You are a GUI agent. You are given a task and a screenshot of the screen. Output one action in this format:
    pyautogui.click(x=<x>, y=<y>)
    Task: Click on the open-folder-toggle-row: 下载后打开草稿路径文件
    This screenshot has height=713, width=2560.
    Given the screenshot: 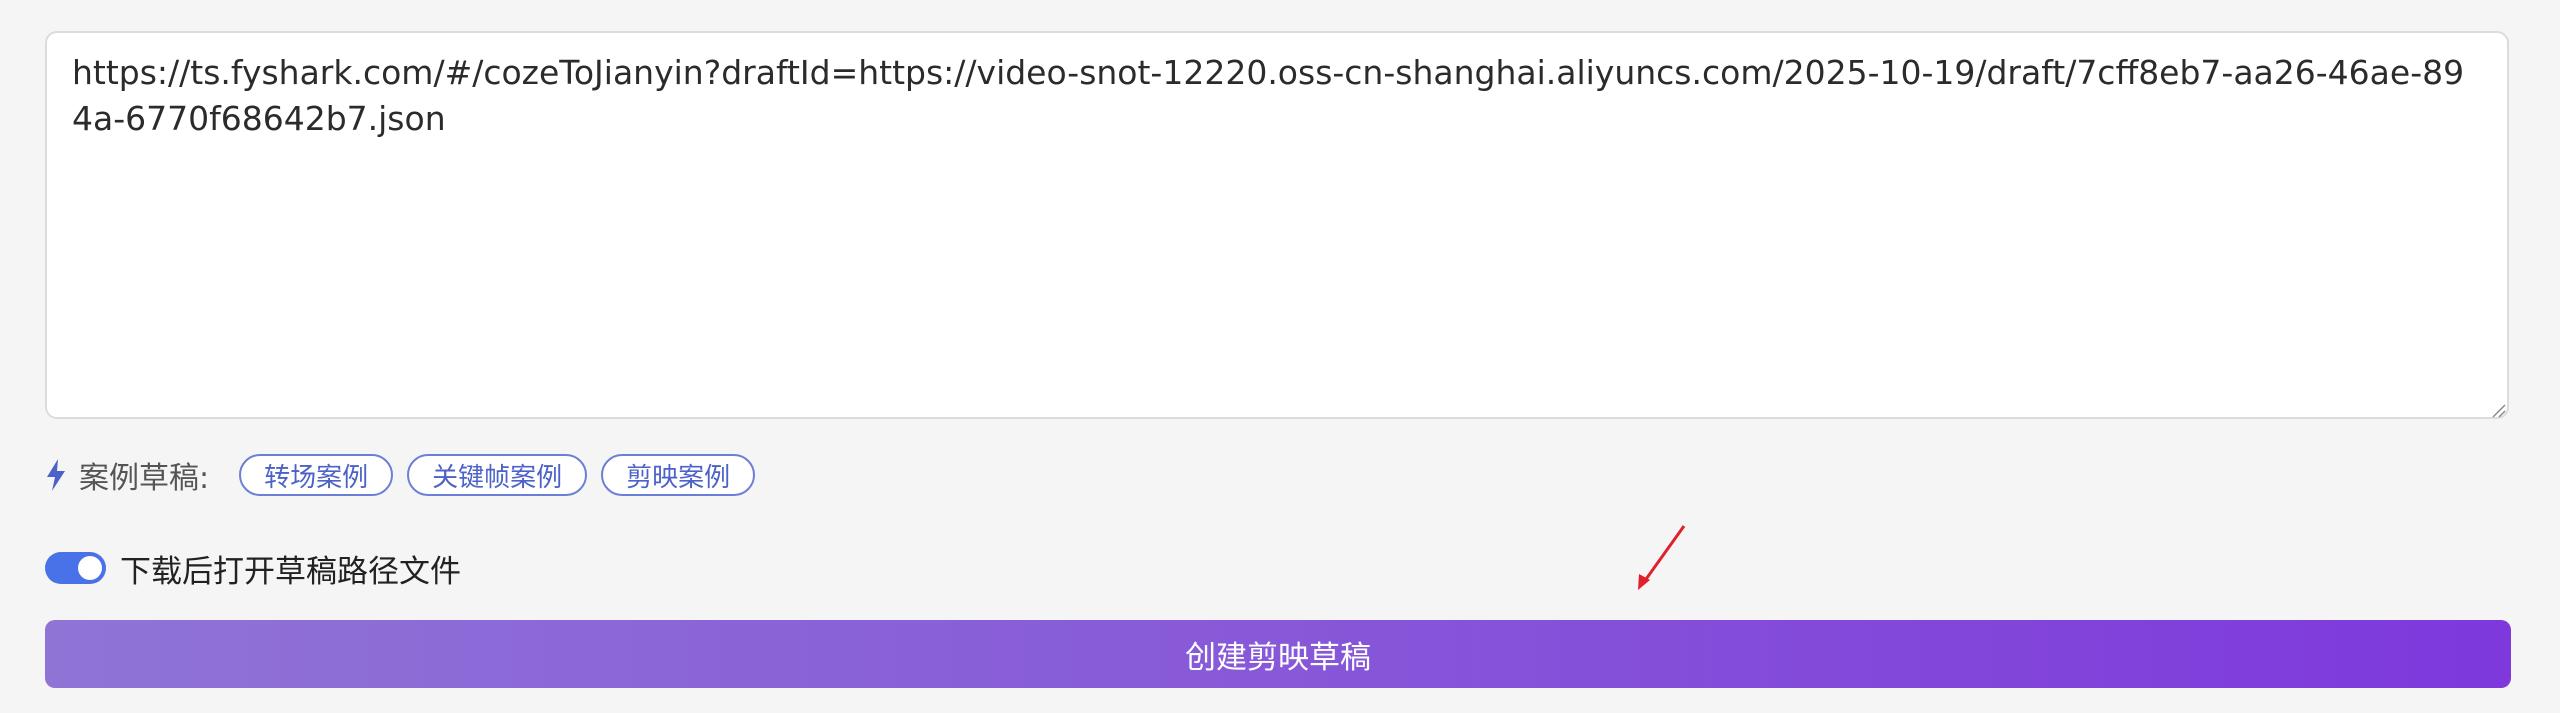 What is the action you would take?
    pyautogui.click(x=253, y=568)
    